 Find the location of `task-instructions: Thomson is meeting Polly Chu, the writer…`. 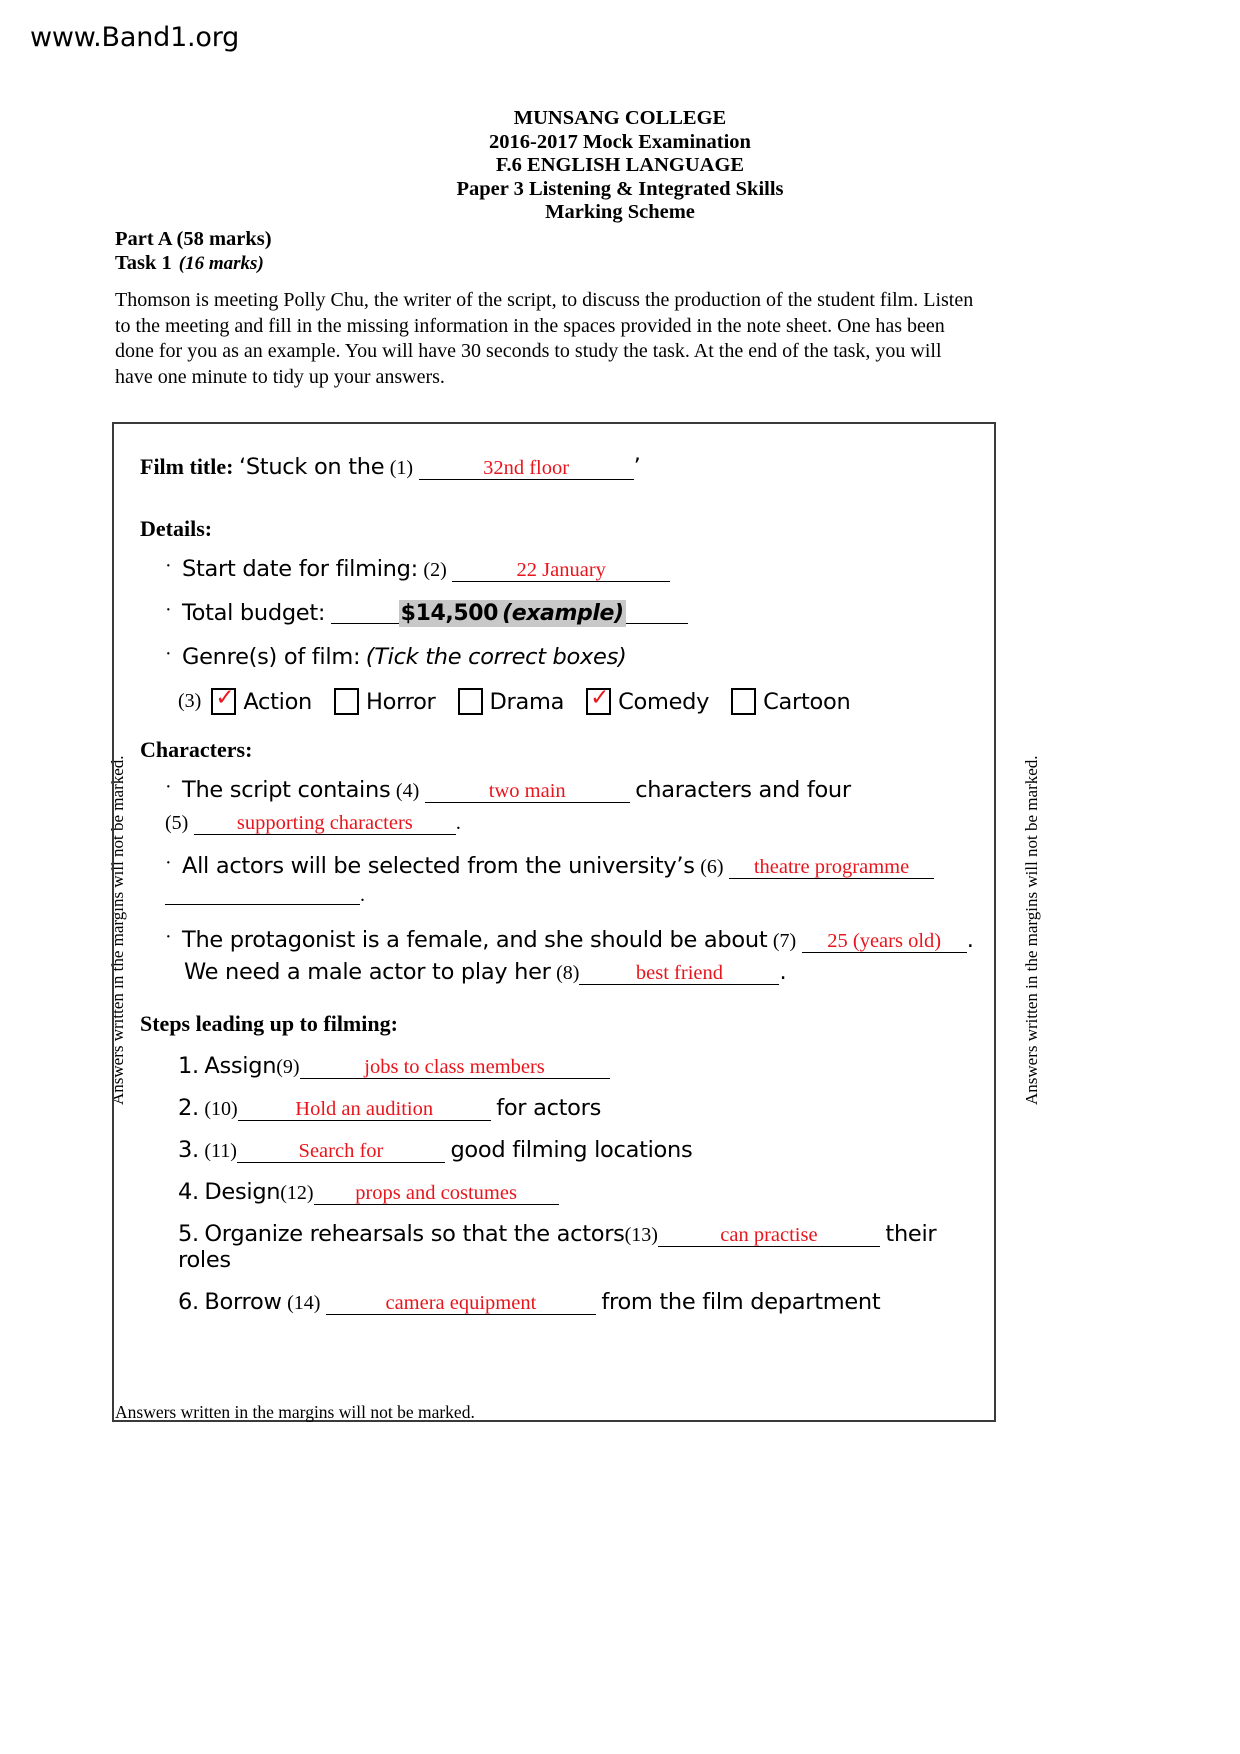

task-instructions: Thomson is meeting Polly Chu, the writer… is located at coordinates (544, 338).